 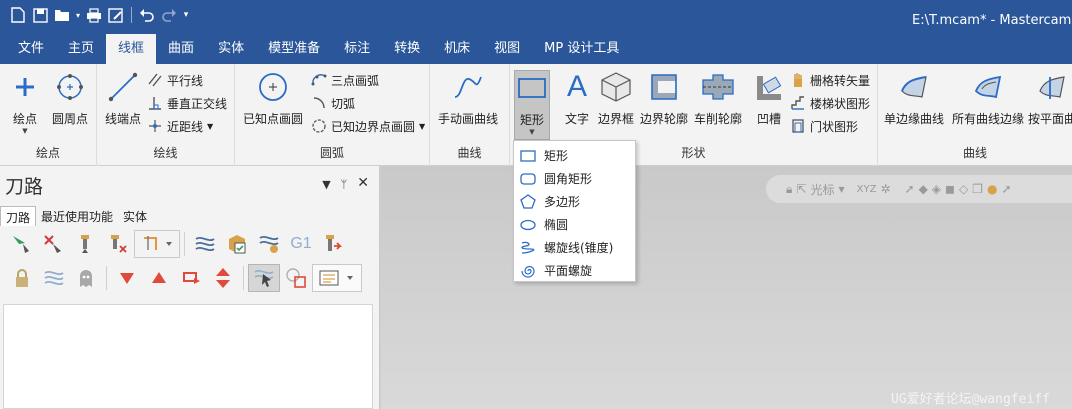 What do you see at coordinates (191, 278) in the screenshot?
I see `insert-arrow-icon` at bounding box center [191, 278].